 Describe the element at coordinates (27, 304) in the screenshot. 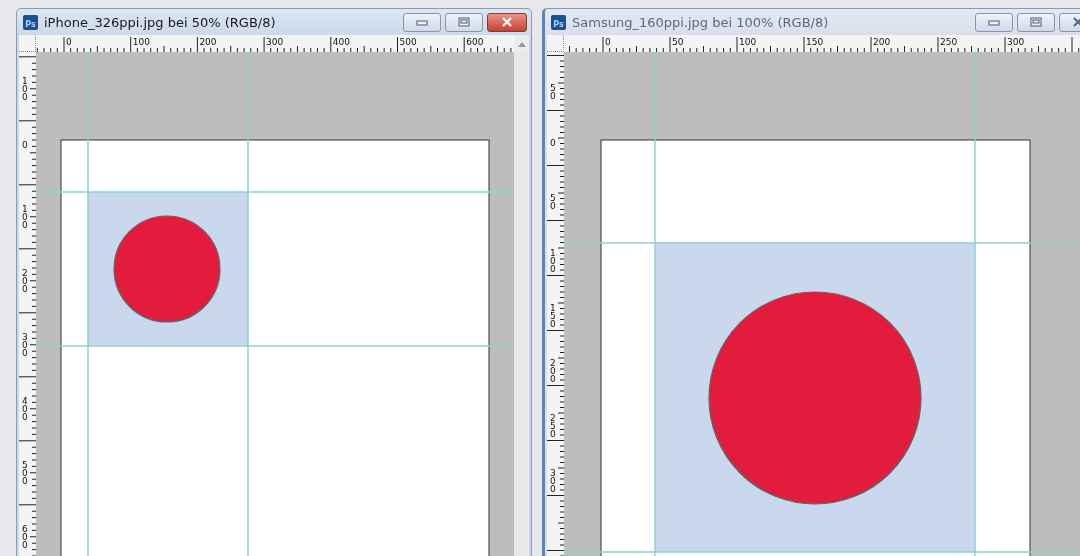

I see `vertical-ruler: 100 0 100 200 300 400 500 600` at that location.